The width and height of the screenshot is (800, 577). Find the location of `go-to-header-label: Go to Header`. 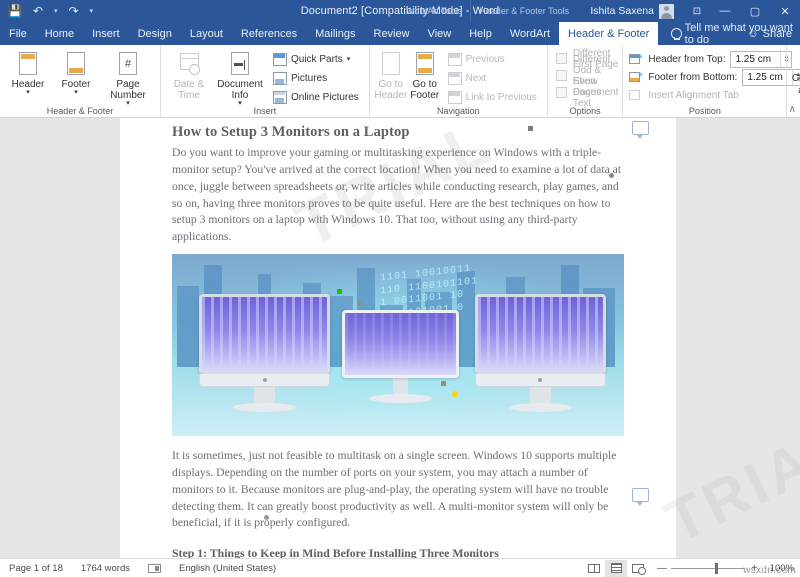

go-to-header-label: Go to Header is located at coordinates (391, 90).